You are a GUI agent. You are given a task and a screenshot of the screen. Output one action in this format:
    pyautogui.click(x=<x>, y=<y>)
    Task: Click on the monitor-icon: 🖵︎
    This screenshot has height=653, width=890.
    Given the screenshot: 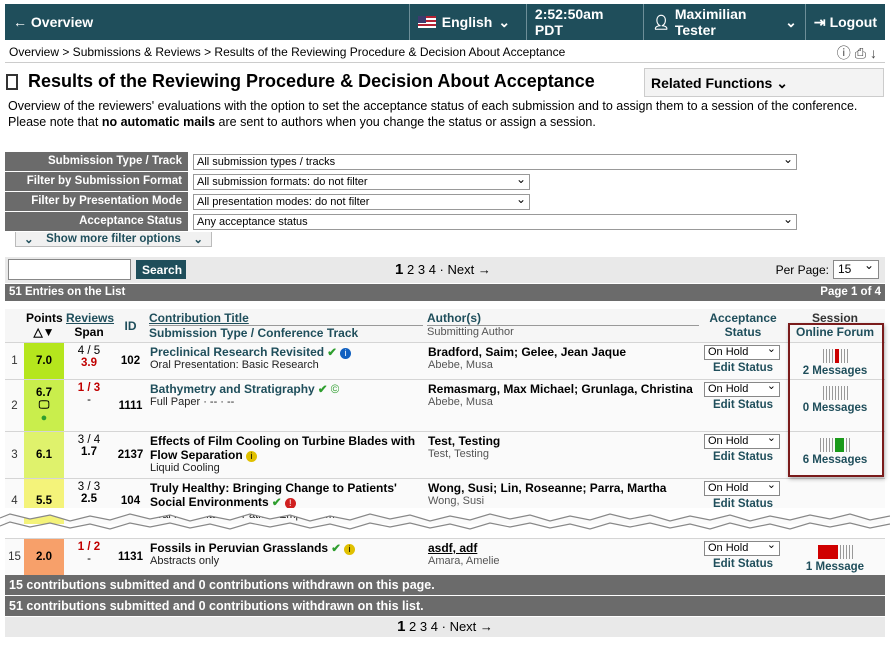 What is the action you would take?
    pyautogui.click(x=44, y=405)
    